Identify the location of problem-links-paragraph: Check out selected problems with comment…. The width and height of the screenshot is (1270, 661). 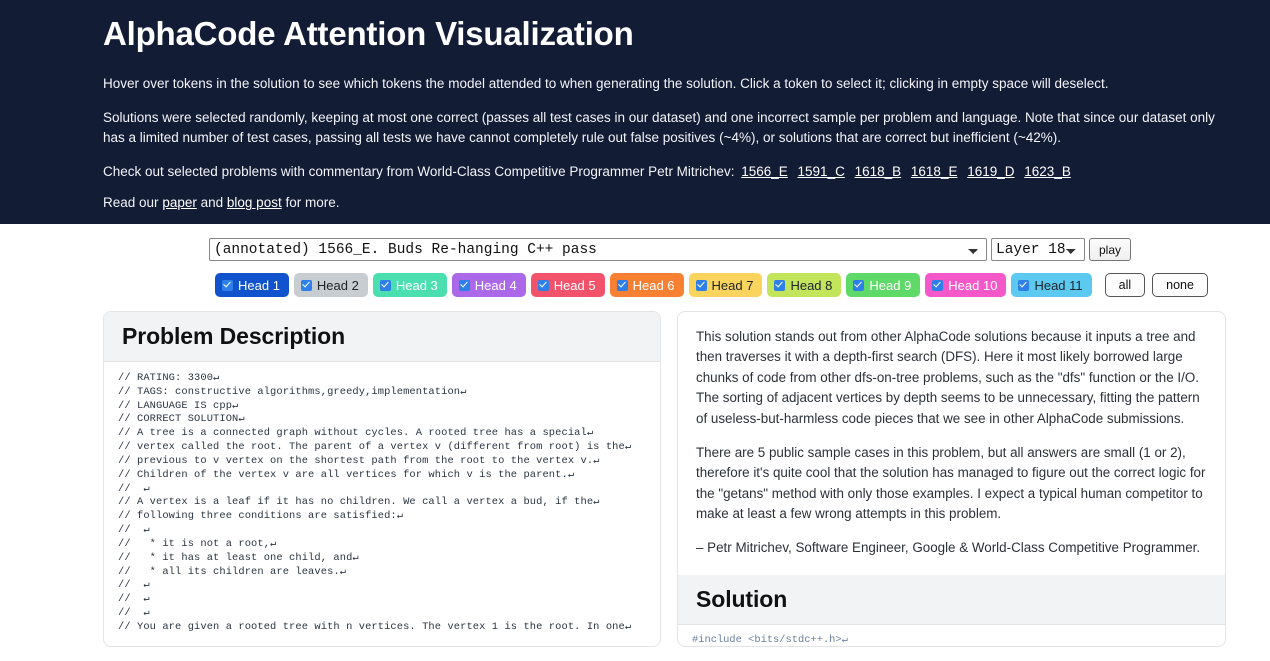
(663, 172).